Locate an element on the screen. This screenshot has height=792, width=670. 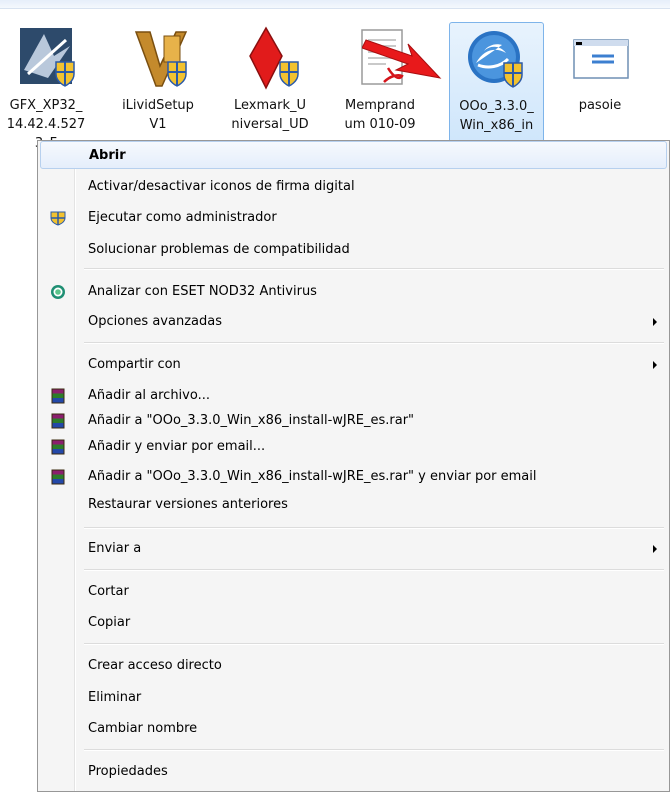
menu-item-abrir: Abrir is located at coordinates (353, 155).